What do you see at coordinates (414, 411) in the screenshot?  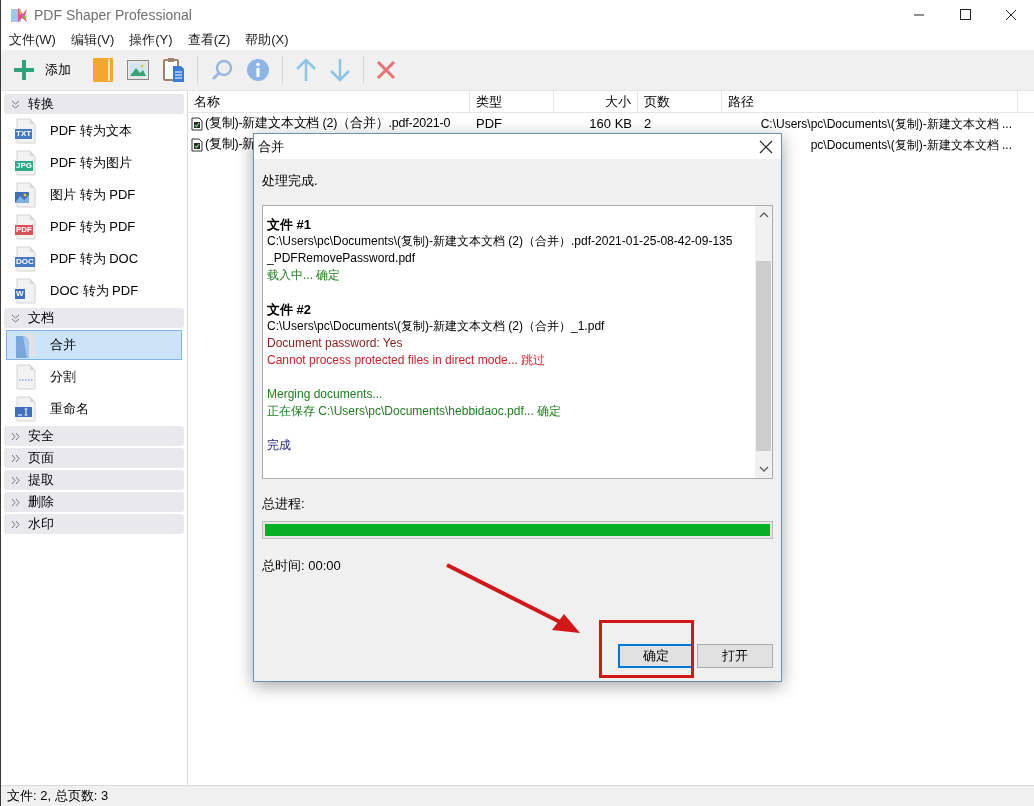 I see `log-line: 正在保存 C:\Users\pc\Documents\hebbidaoc.pdf... 确定` at bounding box center [414, 411].